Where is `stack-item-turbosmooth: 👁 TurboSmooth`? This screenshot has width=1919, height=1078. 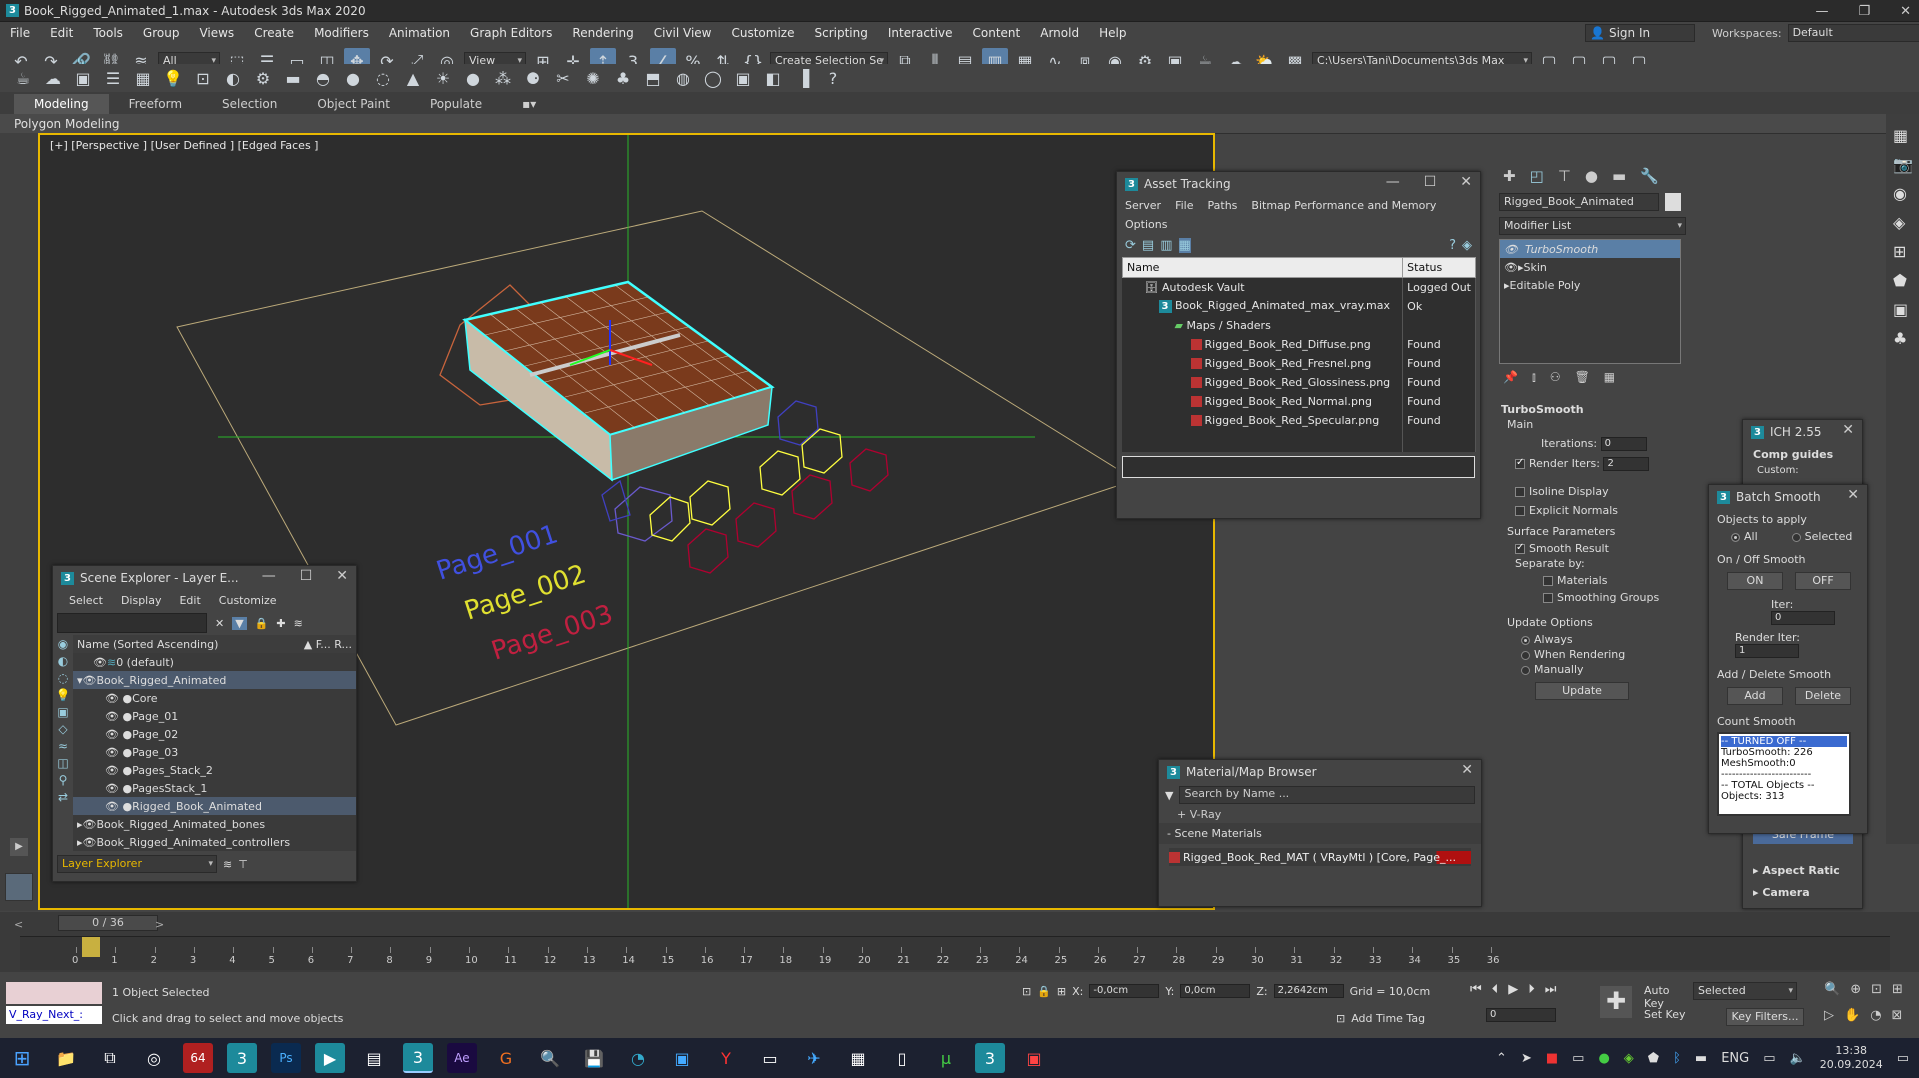 stack-item-turbosmooth: 👁 TurboSmooth is located at coordinates (1590, 249).